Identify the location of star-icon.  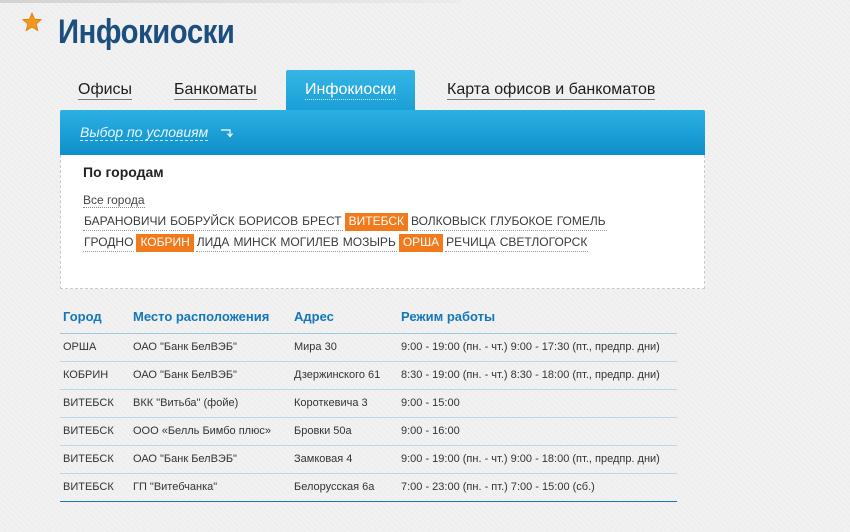
(32, 22).